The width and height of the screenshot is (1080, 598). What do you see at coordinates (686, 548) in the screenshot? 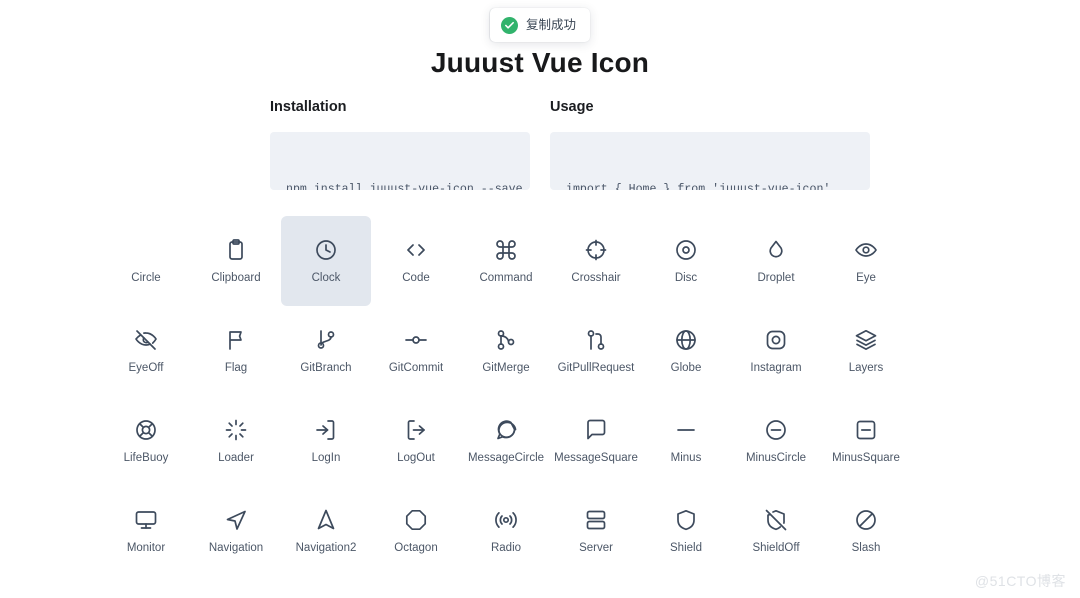
I see `icon-label: Shield` at bounding box center [686, 548].